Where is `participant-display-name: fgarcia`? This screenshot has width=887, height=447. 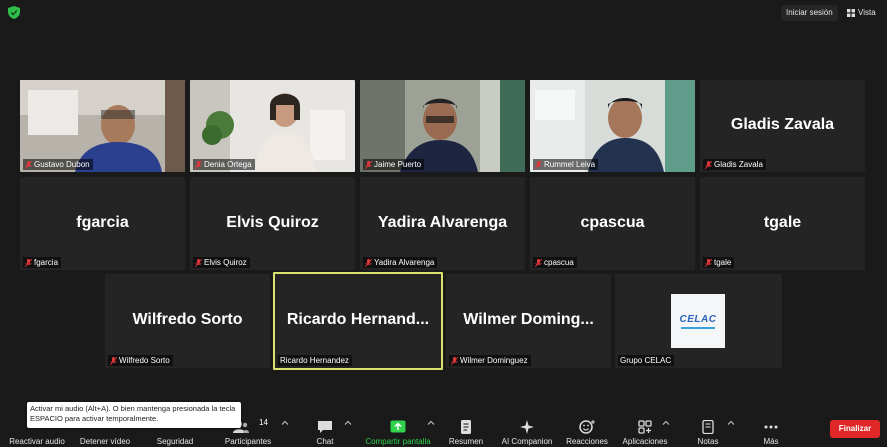
participant-display-name: fgarcia is located at coordinates (102, 222).